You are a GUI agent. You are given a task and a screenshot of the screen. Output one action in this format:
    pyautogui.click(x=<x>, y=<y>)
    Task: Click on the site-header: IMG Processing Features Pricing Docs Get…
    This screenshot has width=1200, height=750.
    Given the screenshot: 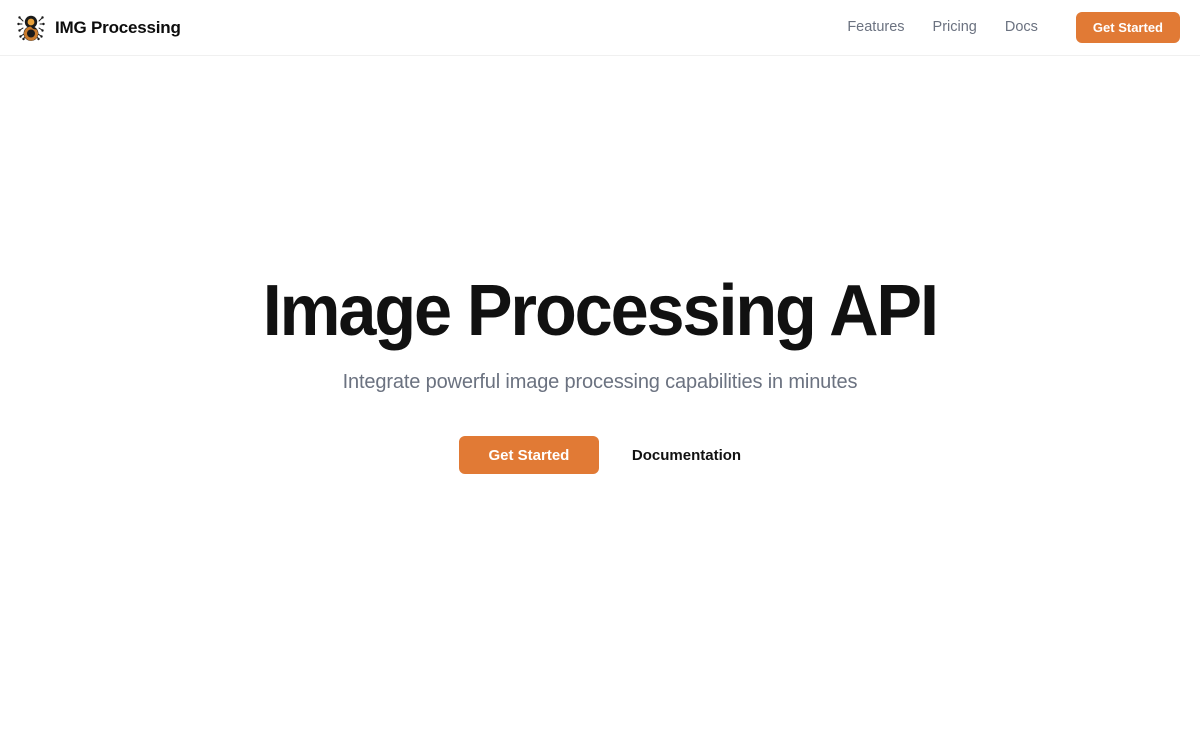 What is the action you would take?
    pyautogui.click(x=600, y=28)
    